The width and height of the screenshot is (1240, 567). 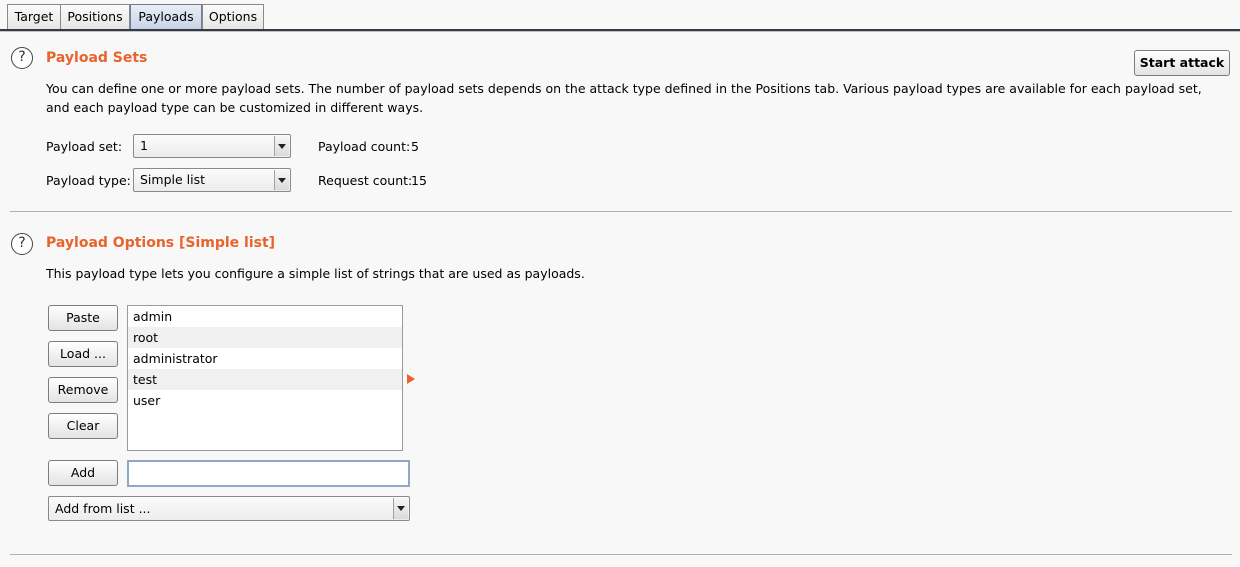 I want to click on add-button: Add, so click(x=83, y=473).